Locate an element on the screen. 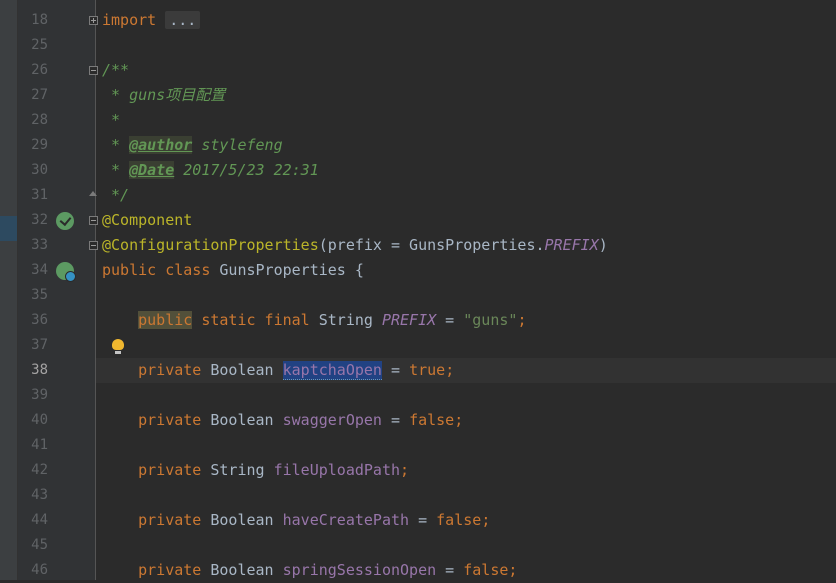 The height and width of the screenshot is (583, 836). fold-end-icon is located at coordinates (93, 195).